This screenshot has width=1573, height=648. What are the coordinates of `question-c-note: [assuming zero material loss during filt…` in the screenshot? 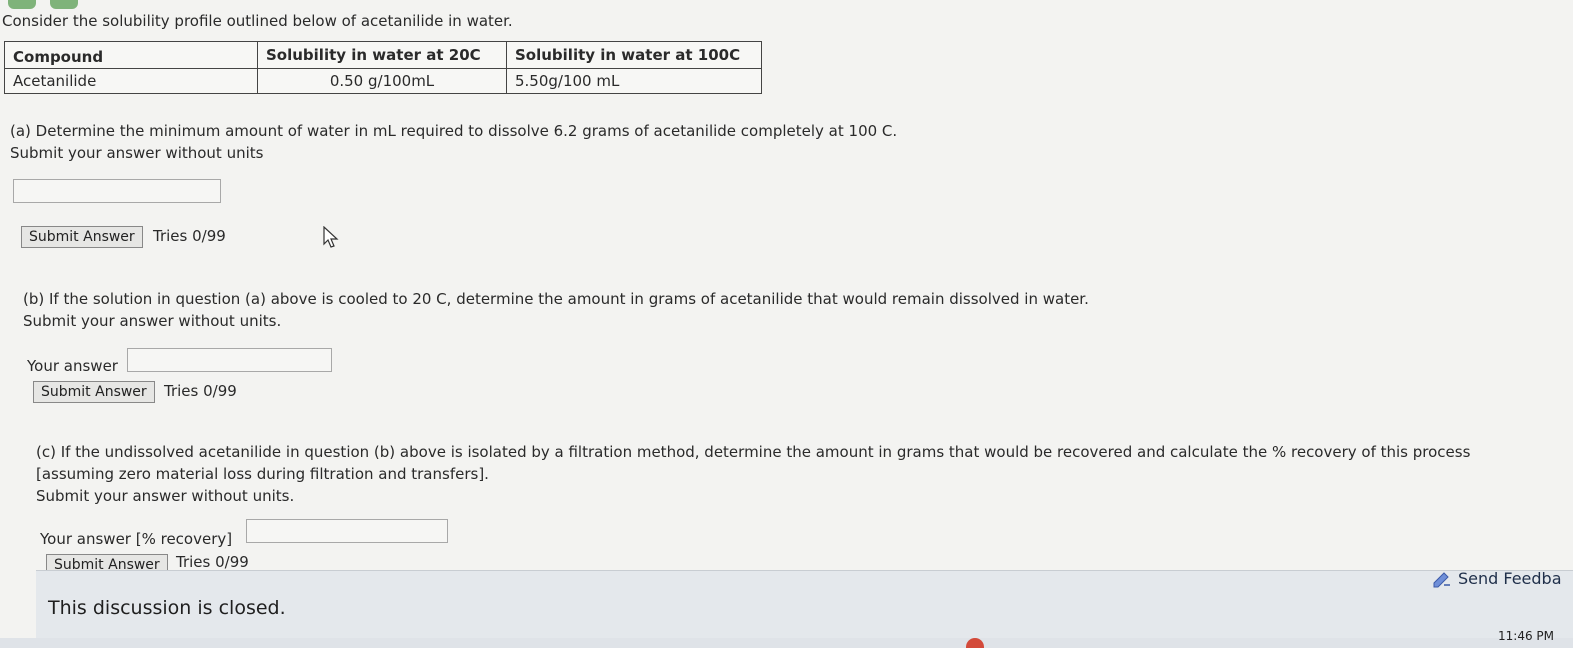 It's located at (262, 474).